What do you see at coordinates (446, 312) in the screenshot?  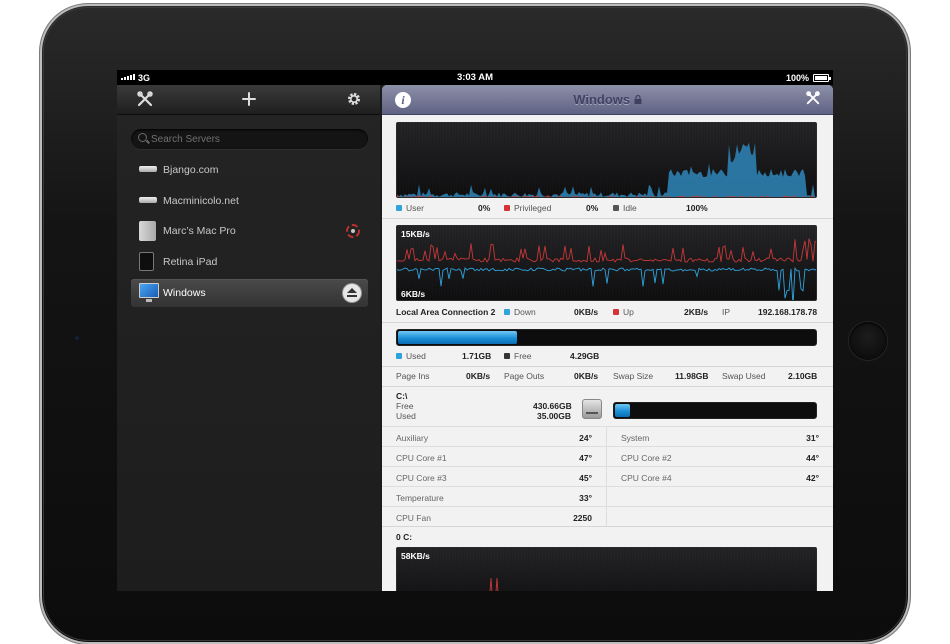 I see `network-interface-name: Local Area Connection 2` at bounding box center [446, 312].